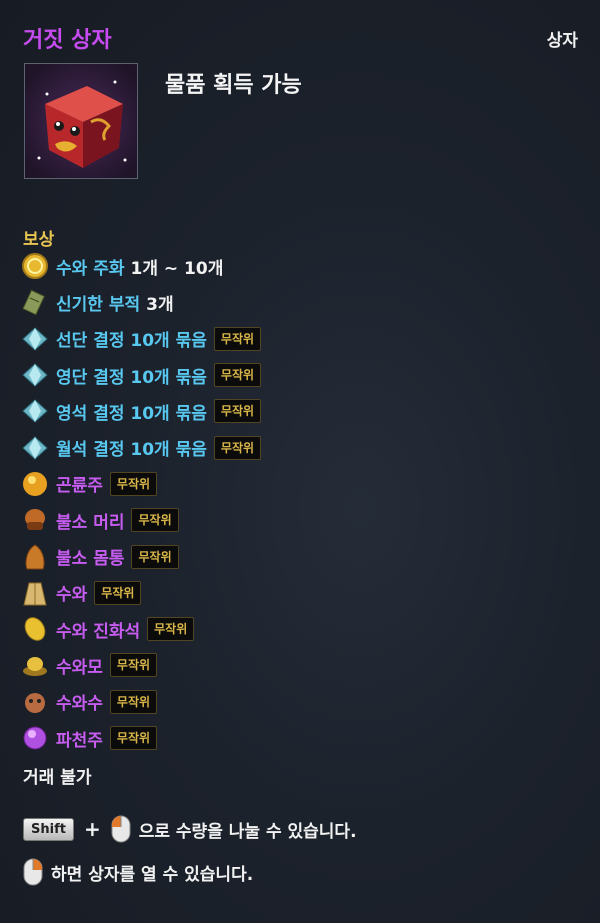 The image size is (600, 923). What do you see at coordinates (131, 413) in the screenshot?
I see `reward-name: 영석 결정 10개 묶음` at bounding box center [131, 413].